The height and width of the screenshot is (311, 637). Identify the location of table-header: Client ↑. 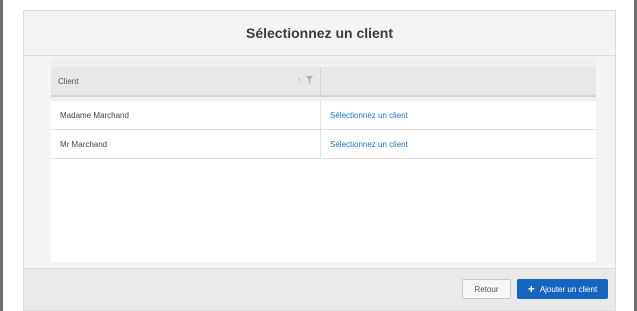
(323, 82).